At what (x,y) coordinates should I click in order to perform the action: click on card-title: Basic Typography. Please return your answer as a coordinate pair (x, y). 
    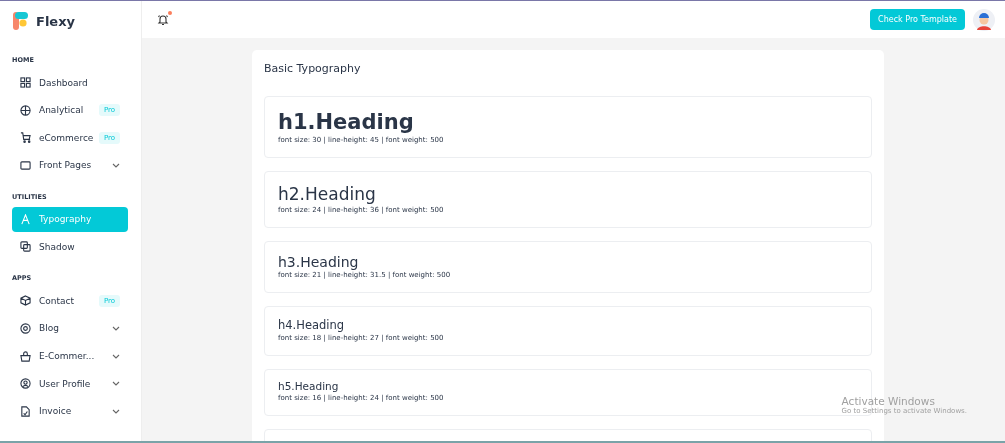
    Looking at the image, I should click on (313, 68).